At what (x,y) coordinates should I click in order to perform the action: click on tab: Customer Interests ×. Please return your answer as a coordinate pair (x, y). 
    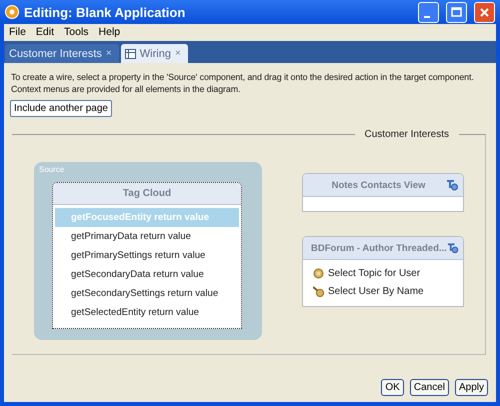
    Looking at the image, I should click on (62, 53).